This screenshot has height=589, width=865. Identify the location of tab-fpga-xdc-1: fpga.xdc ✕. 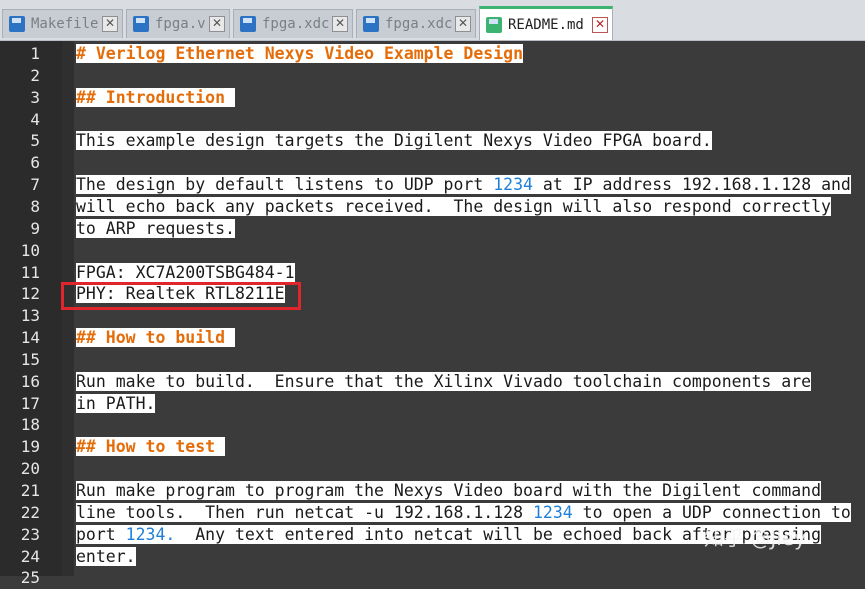
(293, 23).